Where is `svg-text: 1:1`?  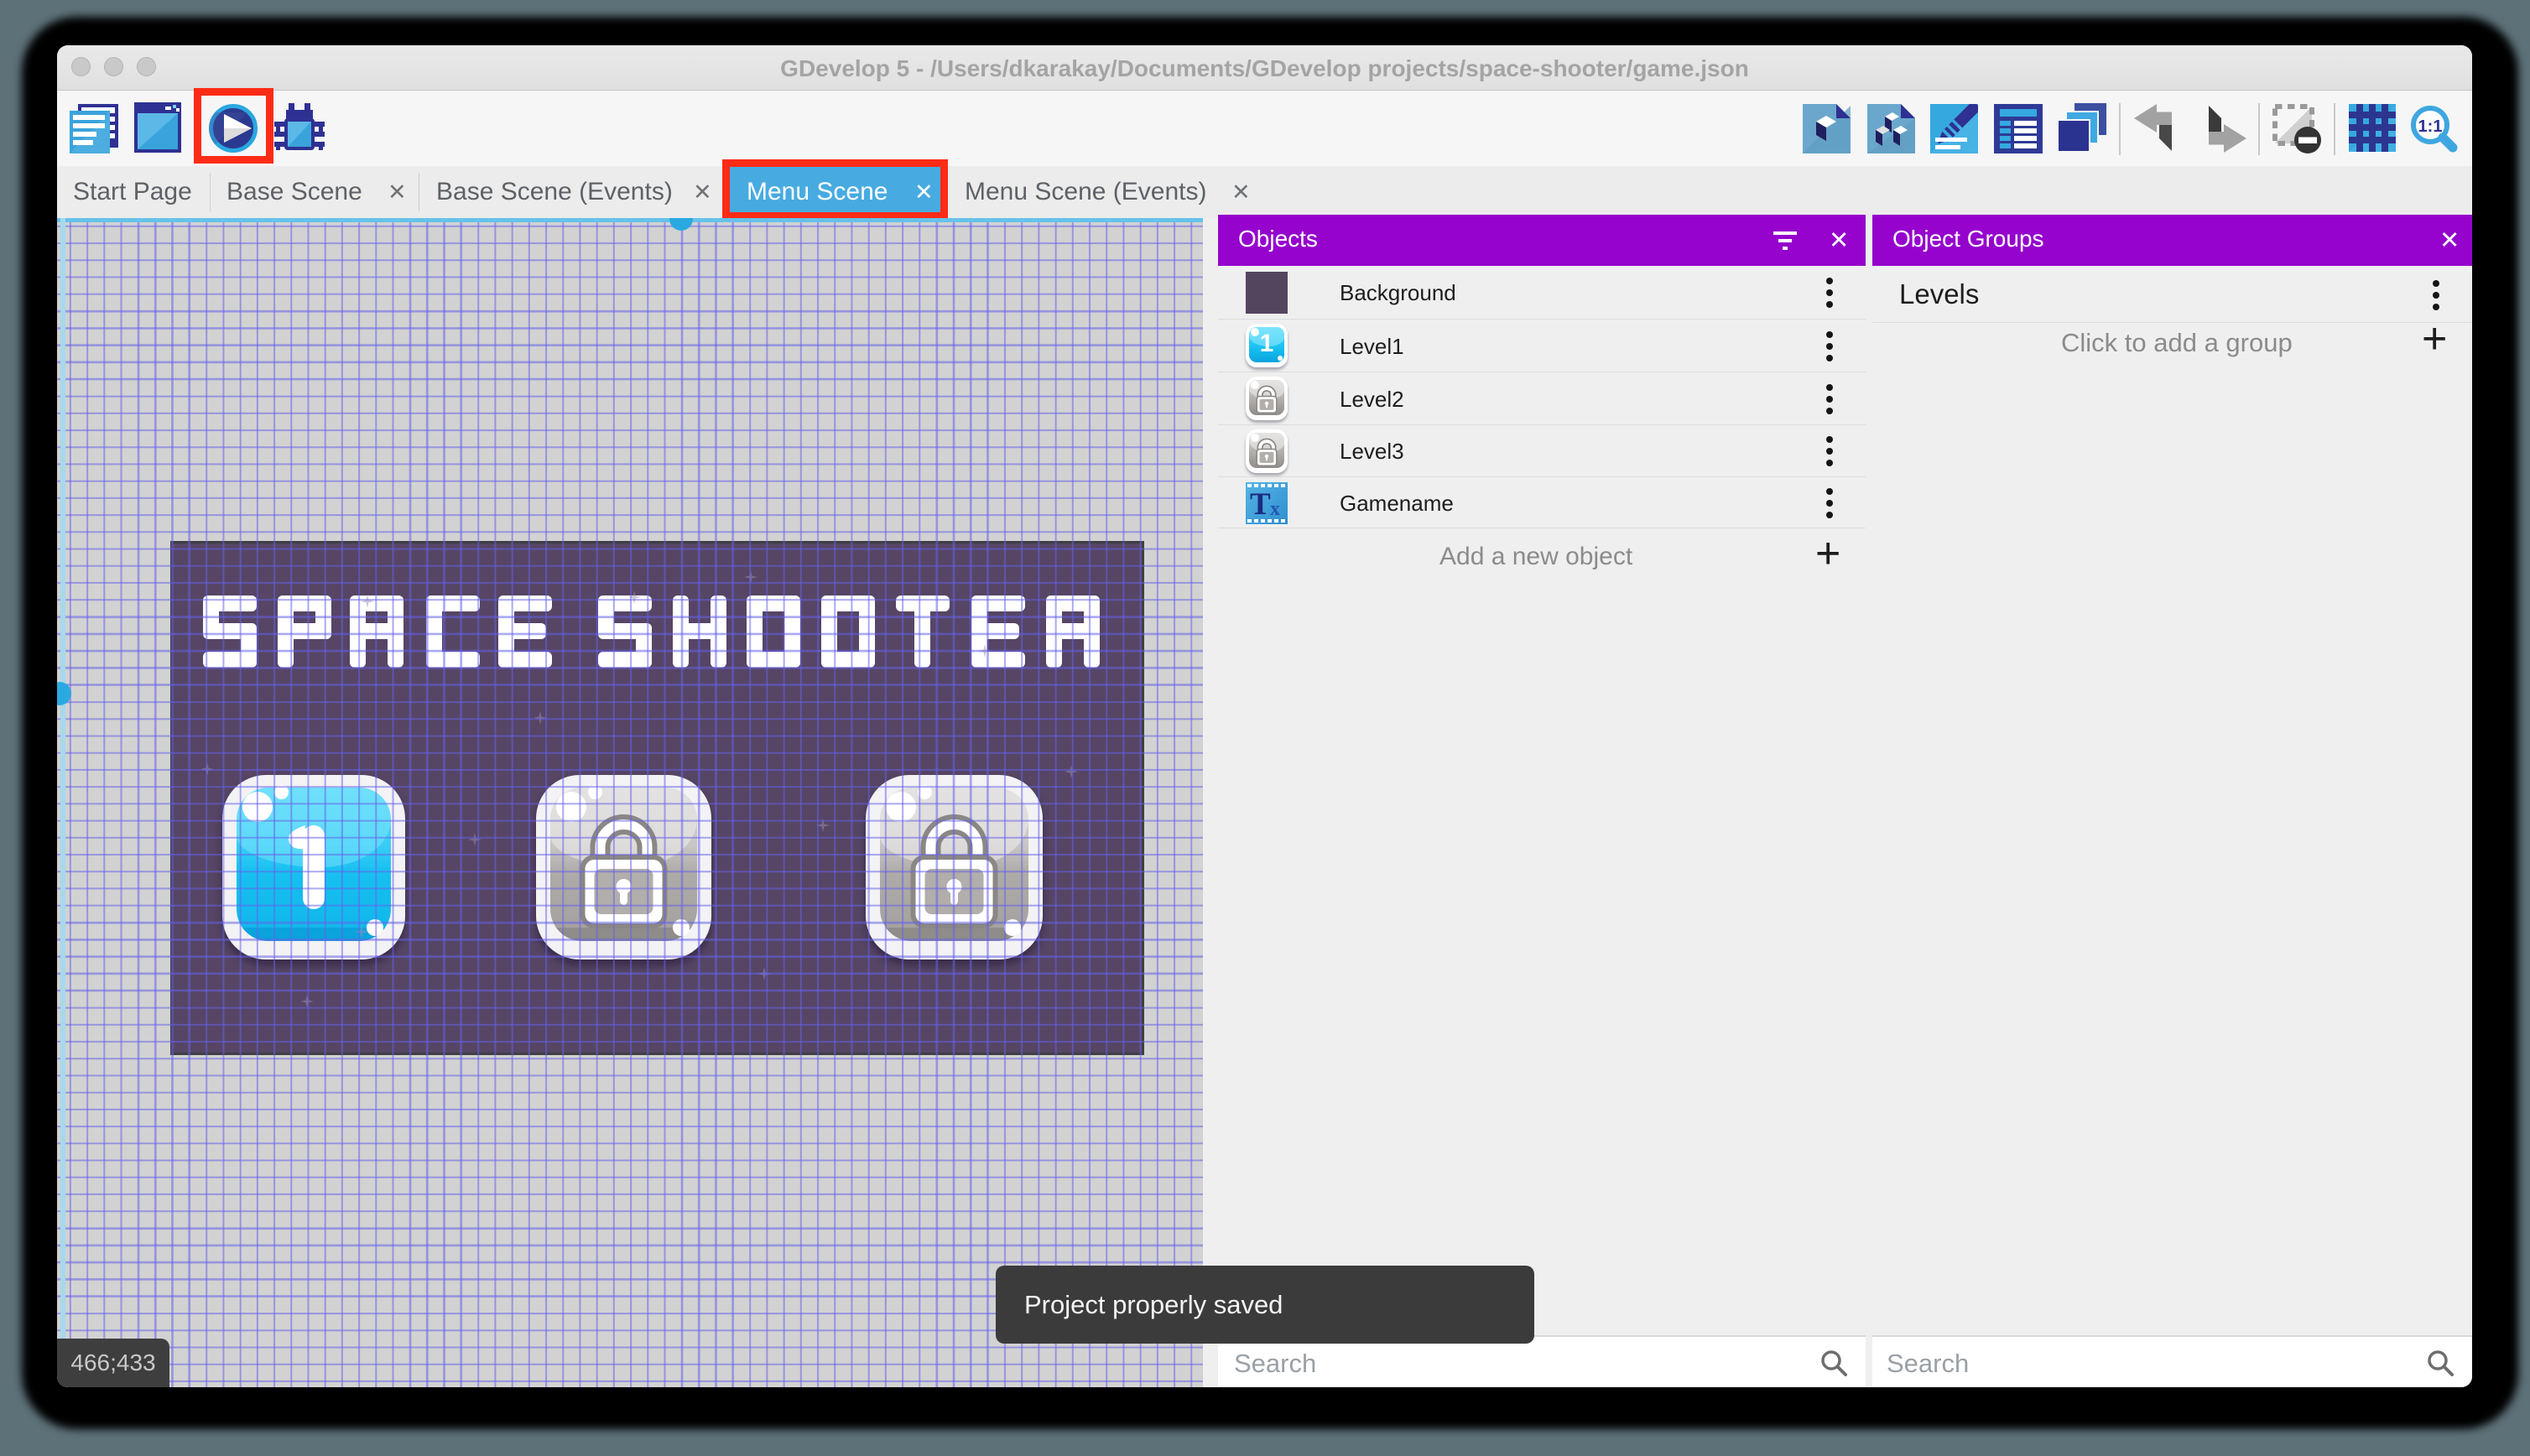
svg-text: 1:1 is located at coordinates (2430, 126).